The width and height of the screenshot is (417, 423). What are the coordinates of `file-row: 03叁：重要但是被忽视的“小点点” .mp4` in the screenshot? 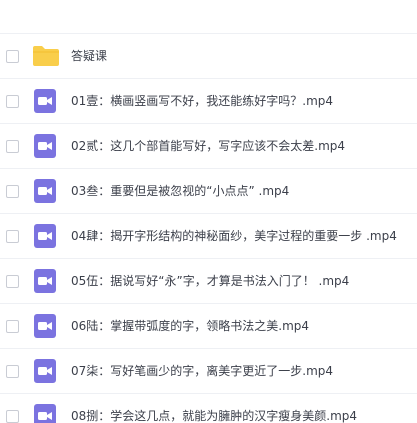 It's located at (208, 191).